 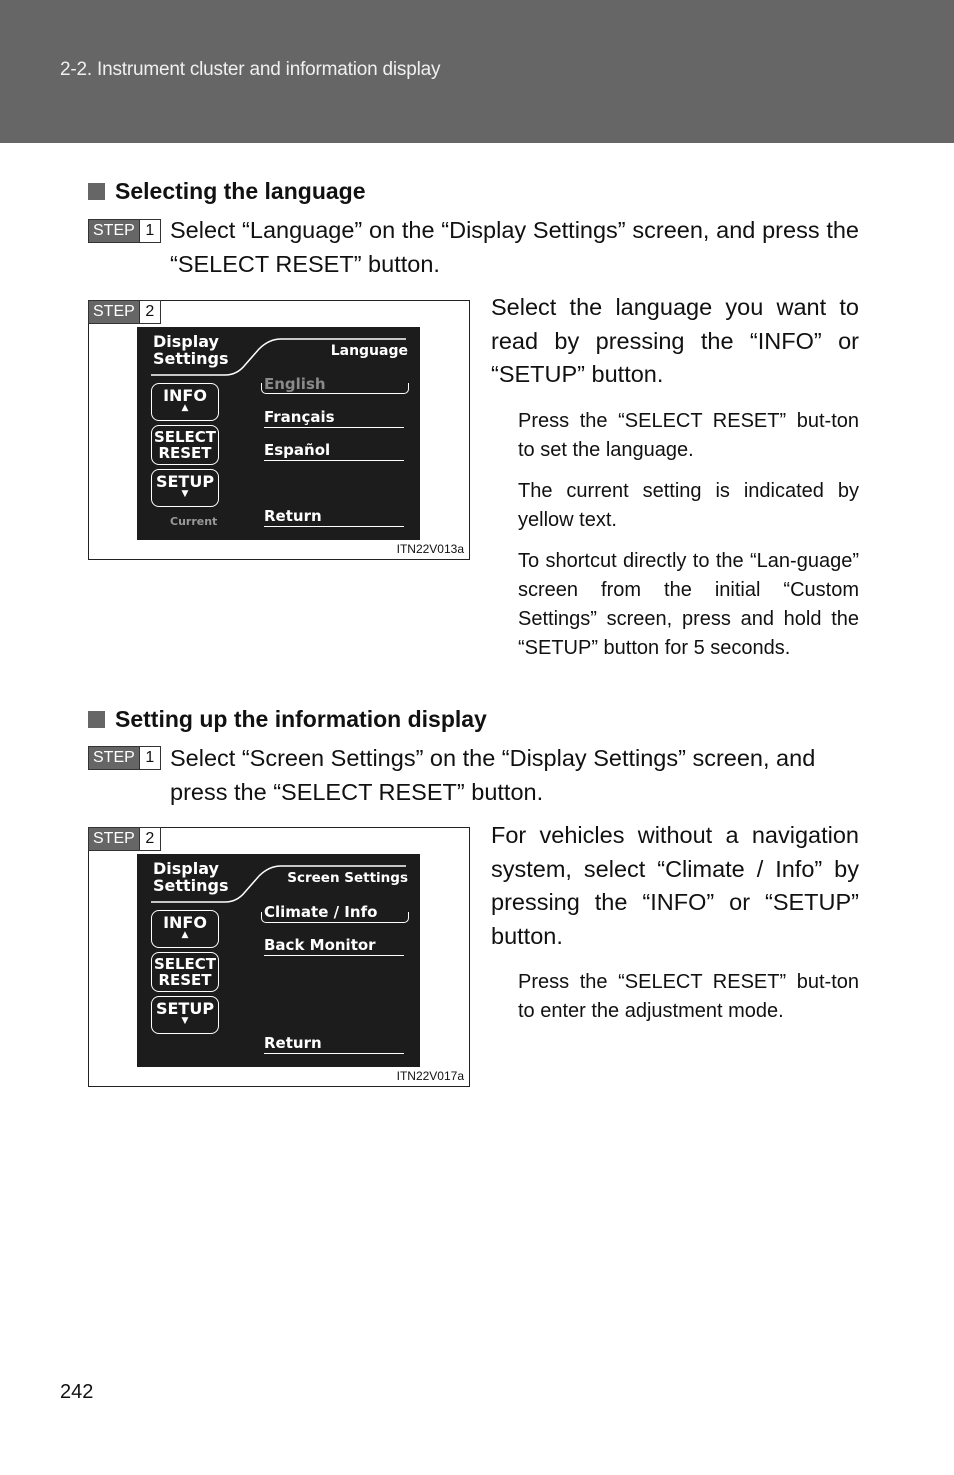 I want to click on option-climate-info: Climate / Info, so click(x=334, y=912).